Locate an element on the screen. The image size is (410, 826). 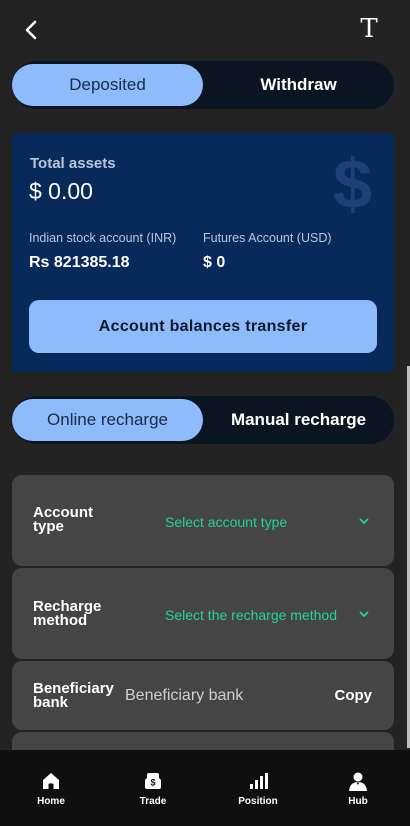
chevron-left-icon is located at coordinates (31, 30).